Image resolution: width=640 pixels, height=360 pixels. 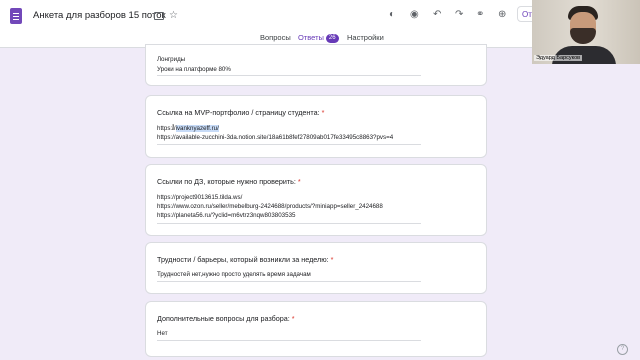 I want to click on tab-settings: Настройки, so click(x=365, y=37).